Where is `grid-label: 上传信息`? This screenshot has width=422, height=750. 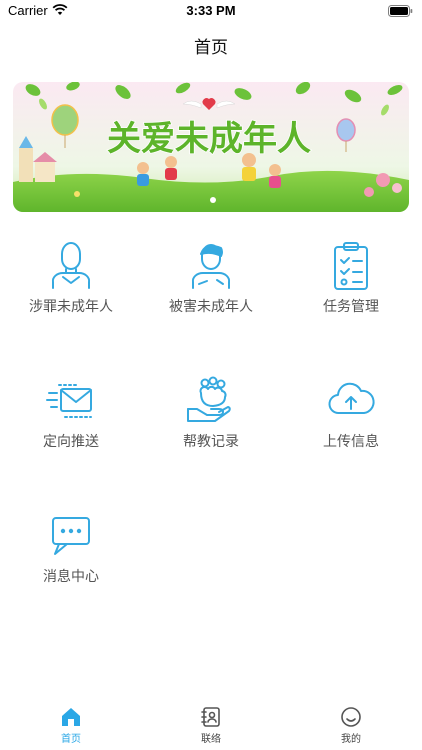 grid-label: 上传信息 is located at coordinates (351, 442).